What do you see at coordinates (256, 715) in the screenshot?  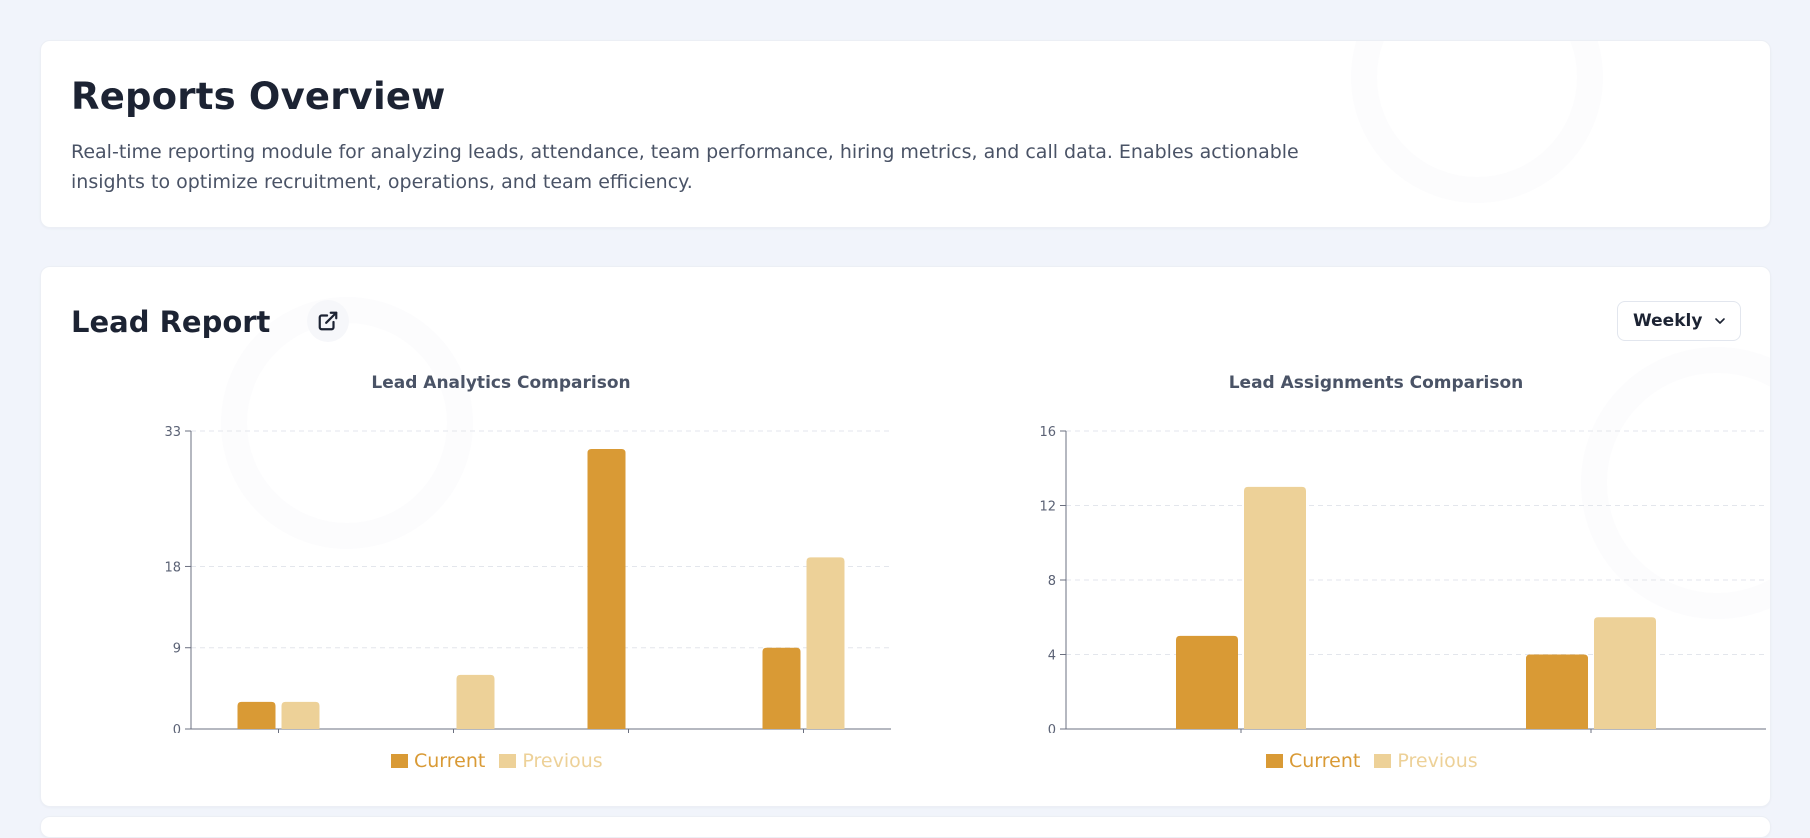 I see `bar-current-new` at bounding box center [256, 715].